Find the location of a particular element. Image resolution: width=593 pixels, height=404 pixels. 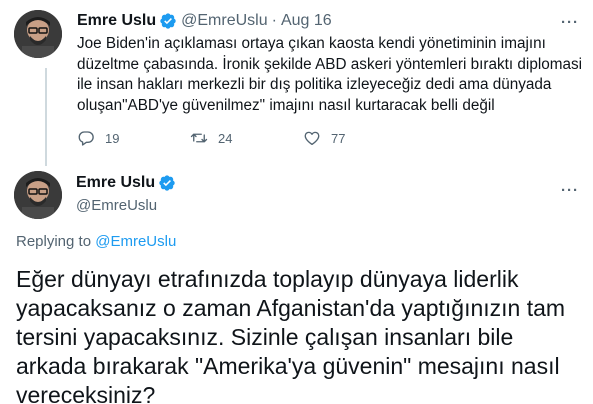

heart-icon is located at coordinates (312, 138).